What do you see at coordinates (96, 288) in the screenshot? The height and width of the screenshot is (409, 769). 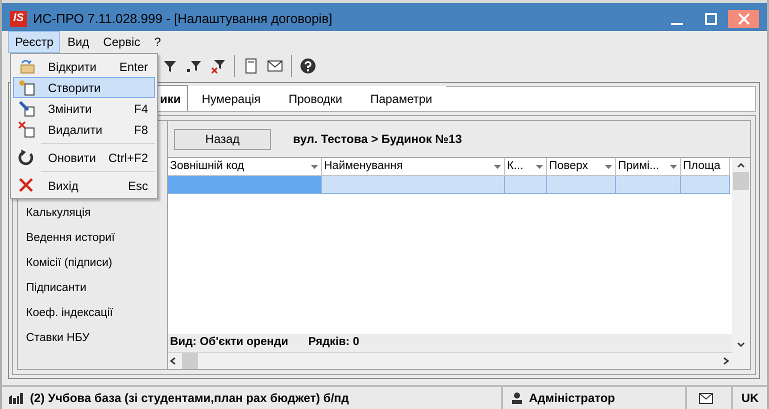 I see `sidebar-item: Підписанти` at bounding box center [96, 288].